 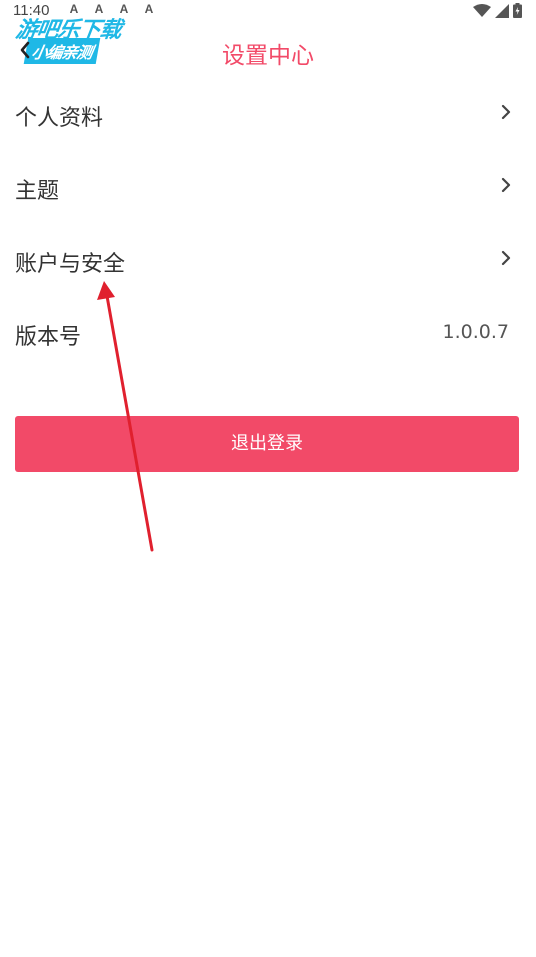 What do you see at coordinates (48, 337) in the screenshot?
I see `settings-item-label: 版本号` at bounding box center [48, 337].